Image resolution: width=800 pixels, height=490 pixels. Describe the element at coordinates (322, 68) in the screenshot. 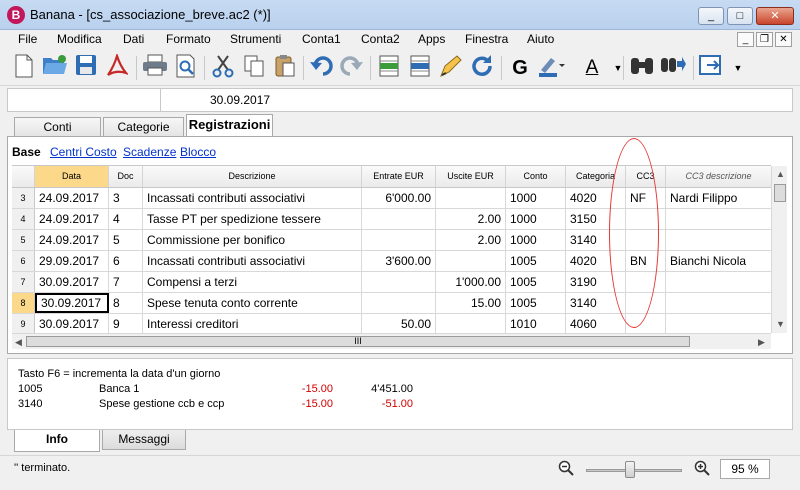

I see `undo-icon` at that location.